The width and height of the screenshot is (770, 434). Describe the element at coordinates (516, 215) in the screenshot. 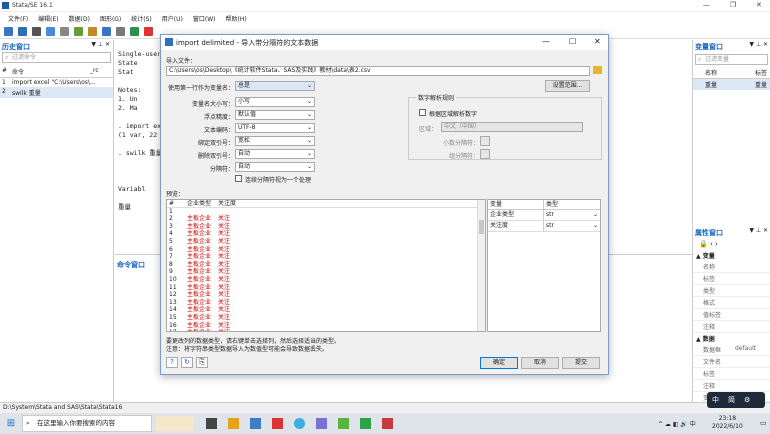

I see `type-var: 企业类型` at that location.